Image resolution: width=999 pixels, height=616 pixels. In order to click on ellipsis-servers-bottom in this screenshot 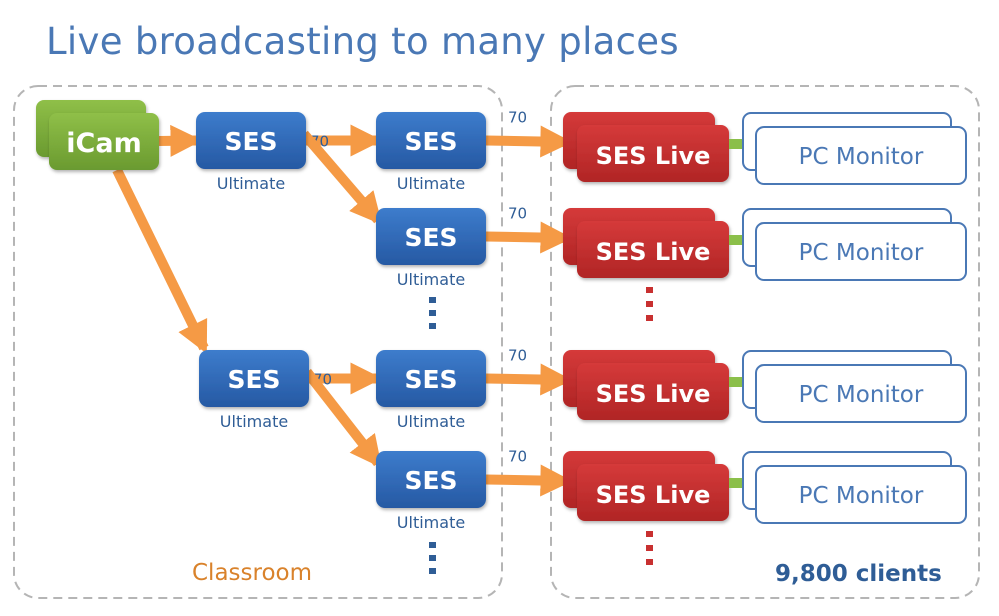, I will do `click(432, 558)`.